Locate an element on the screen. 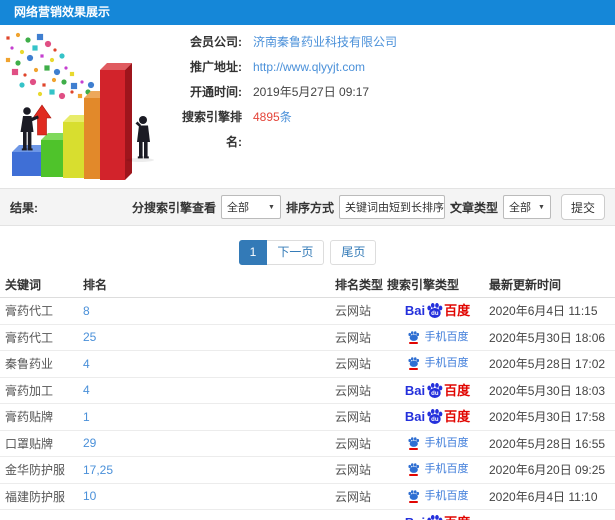  col-header-rank-type: 排名类型 is located at coordinates (359, 285).